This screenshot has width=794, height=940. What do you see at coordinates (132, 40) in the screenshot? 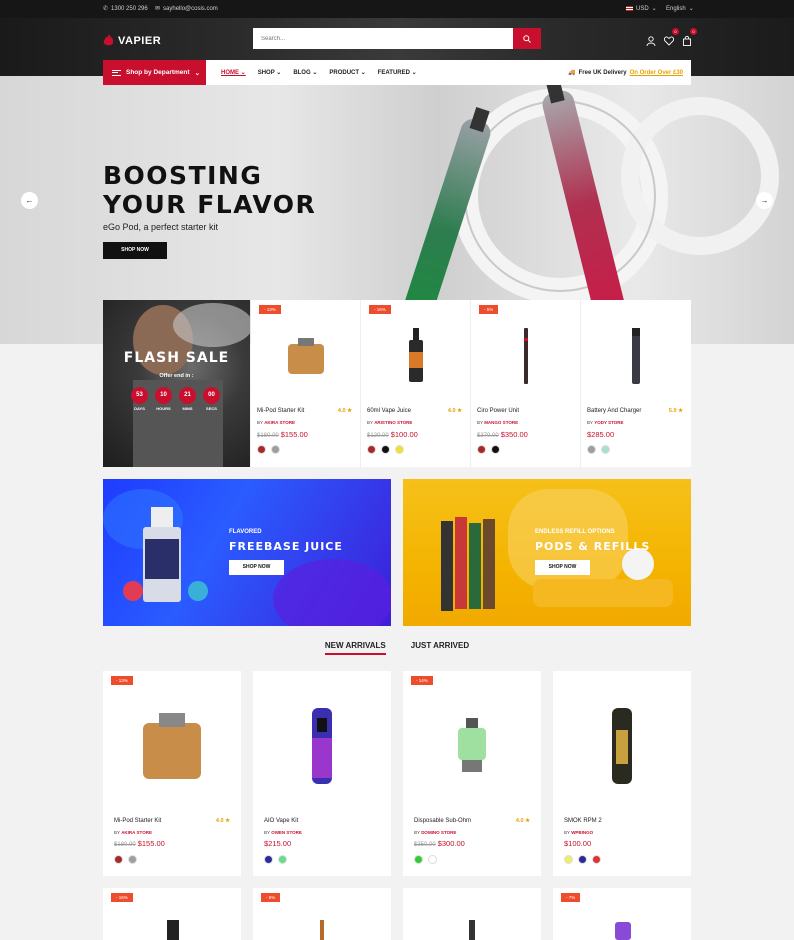
I see `logo: VAPIER` at bounding box center [132, 40].